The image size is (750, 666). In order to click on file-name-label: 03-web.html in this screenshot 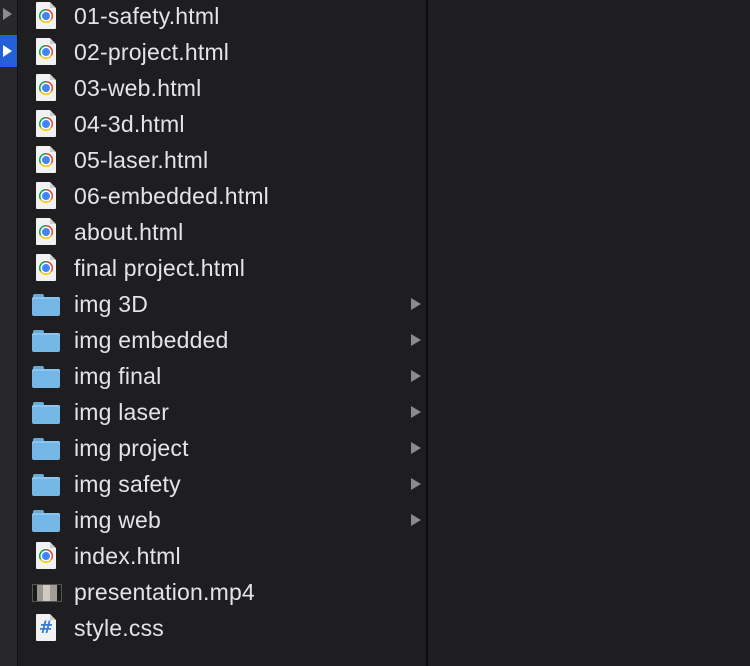, I will do `click(138, 87)`.